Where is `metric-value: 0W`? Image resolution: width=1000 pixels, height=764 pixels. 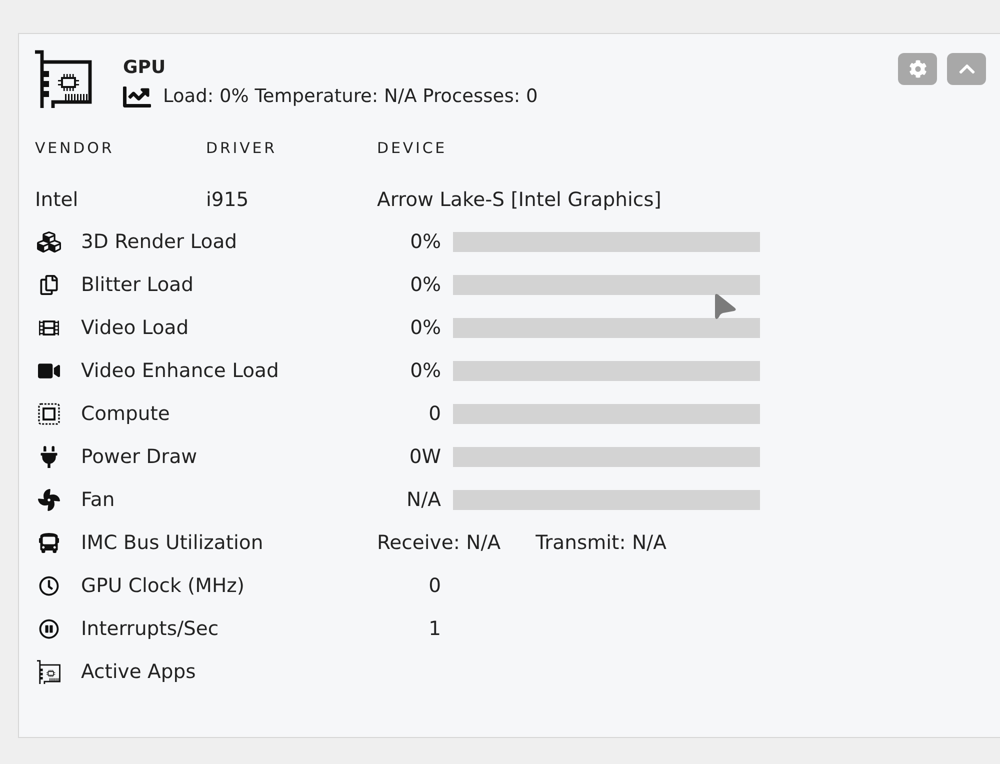
metric-value: 0W is located at coordinates (425, 456).